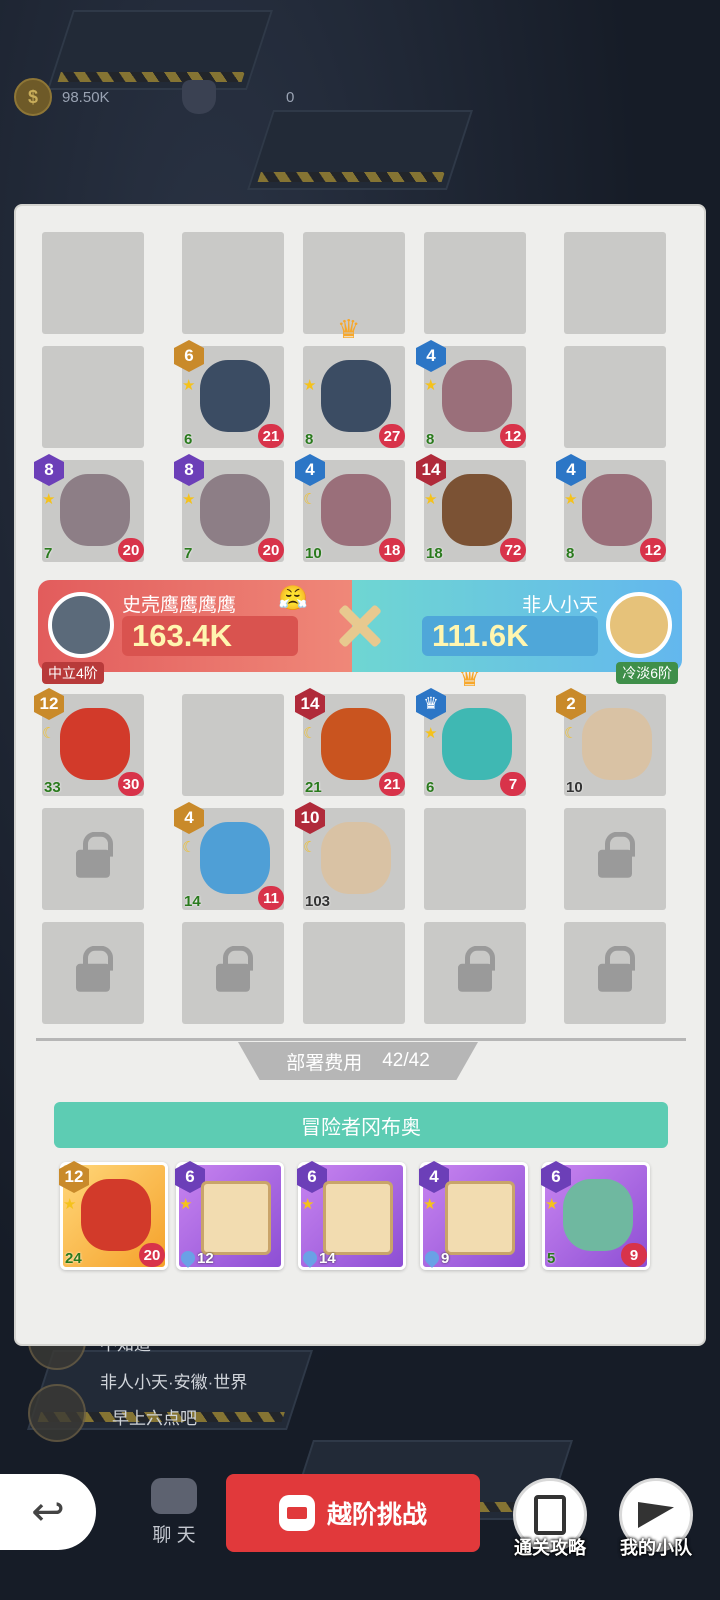  What do you see at coordinates (647, 673) in the screenshot?
I see `opponent-rank: 冷淡6阶` at bounding box center [647, 673].